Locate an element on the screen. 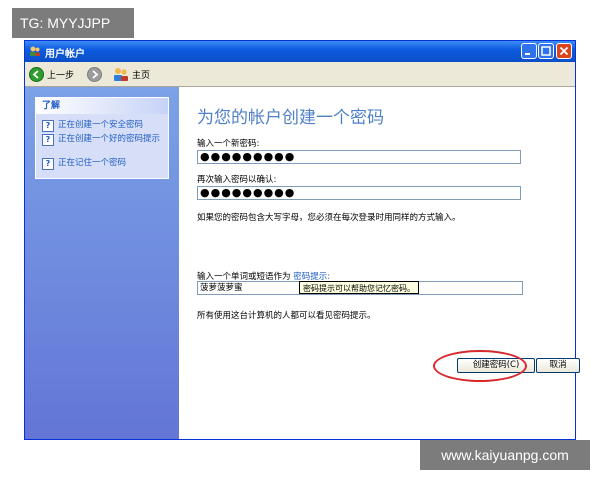  learn-item-remember-password: ? 正在记住一个密码 is located at coordinates (84, 164).